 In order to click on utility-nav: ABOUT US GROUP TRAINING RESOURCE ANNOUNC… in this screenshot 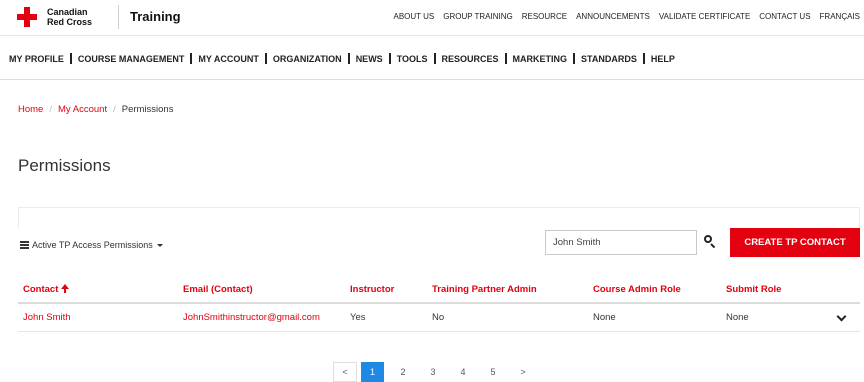, I will do `click(626, 16)`.